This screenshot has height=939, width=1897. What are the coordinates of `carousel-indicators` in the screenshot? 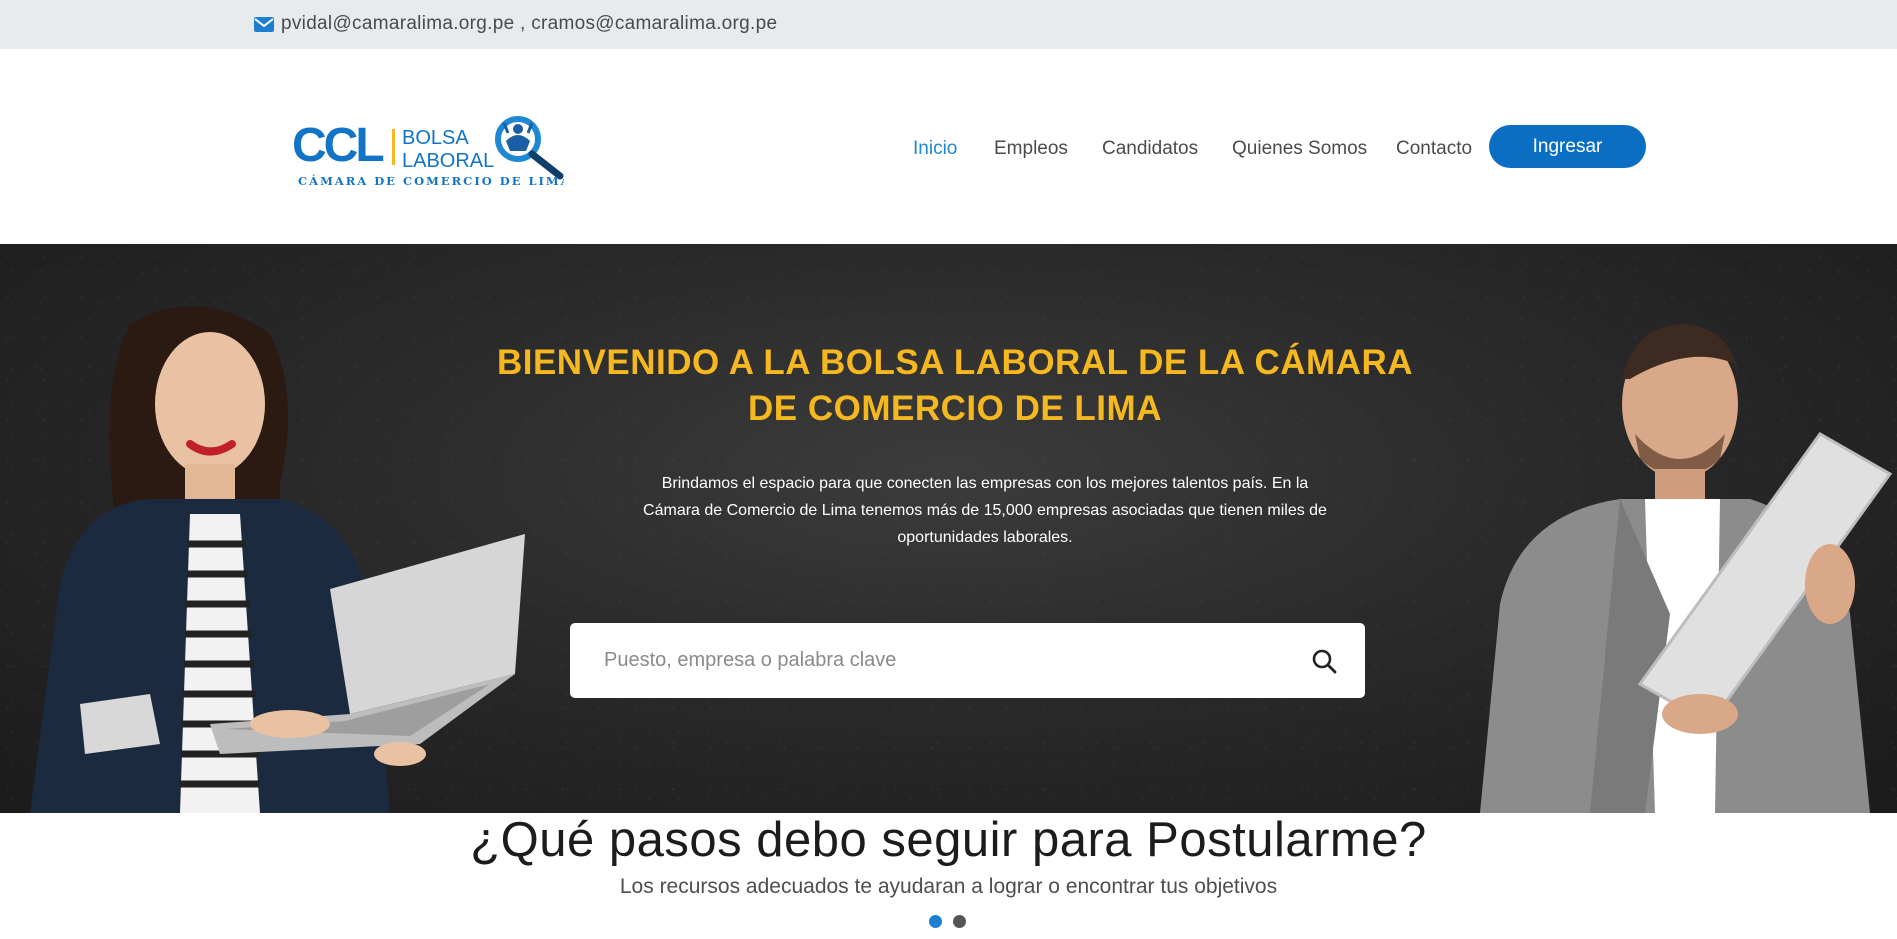 It's located at (947, 921).